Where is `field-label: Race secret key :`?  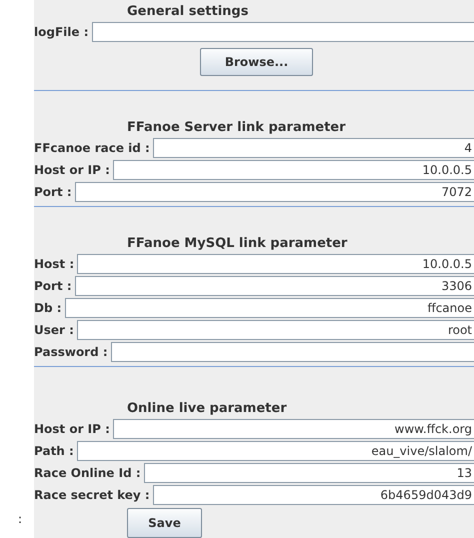
field-label: Race secret key : is located at coordinates (92, 495).